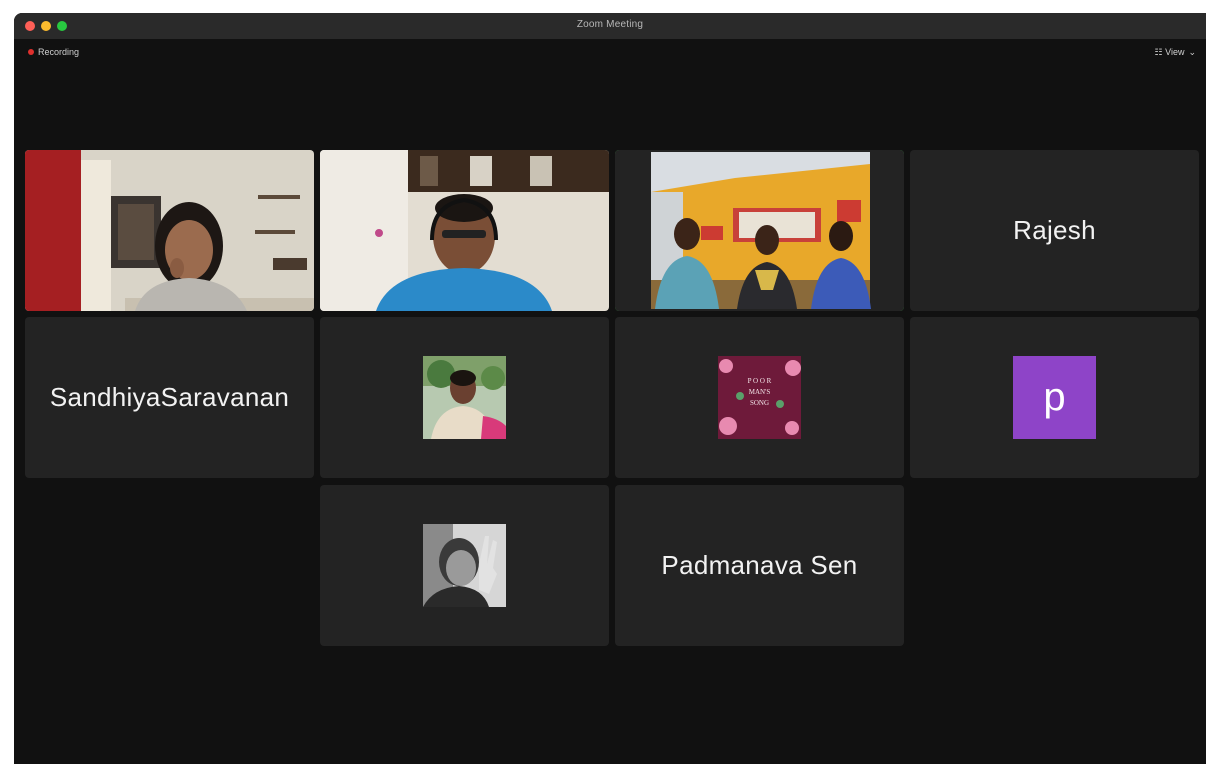 The height and width of the screenshot is (764, 1206). I want to click on participant-tile-photo-man, so click(464, 397).